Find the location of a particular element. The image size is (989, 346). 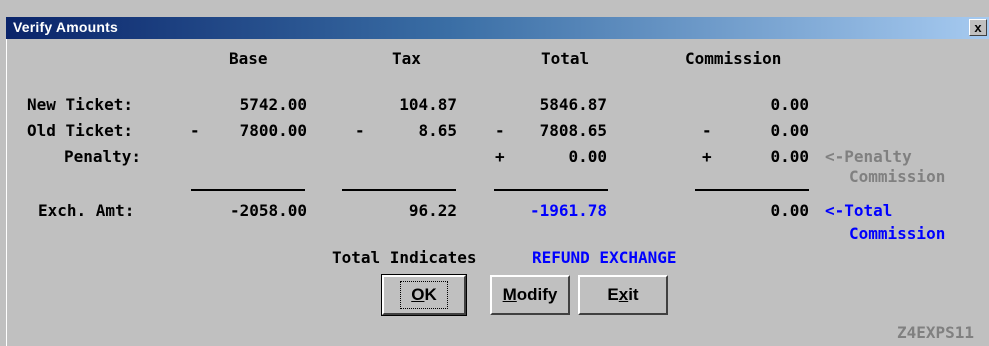

rule-tax is located at coordinates (399, 190).